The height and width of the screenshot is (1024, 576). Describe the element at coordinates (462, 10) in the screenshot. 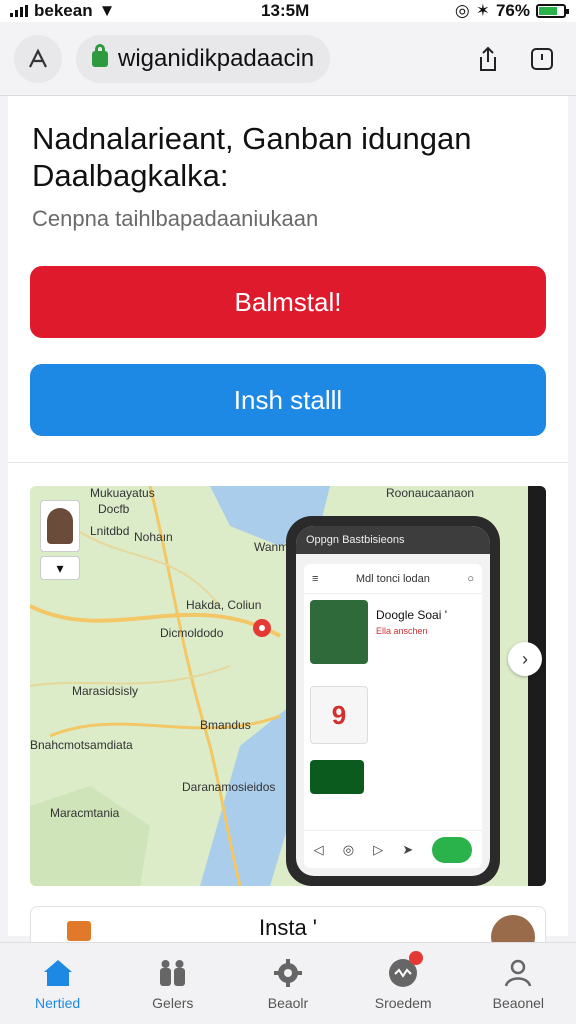

I see `location-icon: ◎` at that location.